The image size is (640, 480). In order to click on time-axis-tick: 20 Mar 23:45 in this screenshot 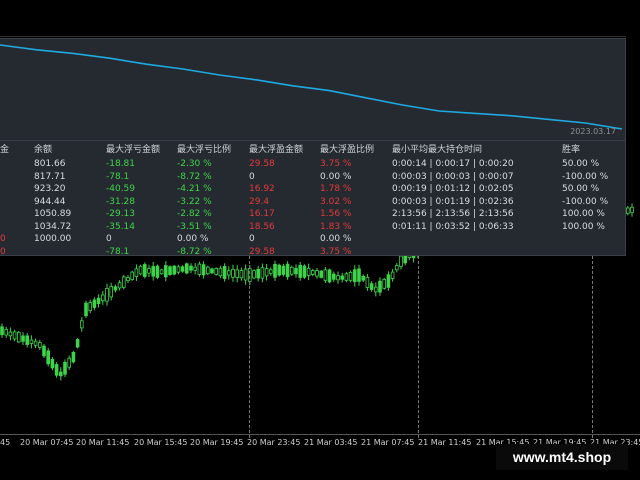, I will do `click(274, 442)`.